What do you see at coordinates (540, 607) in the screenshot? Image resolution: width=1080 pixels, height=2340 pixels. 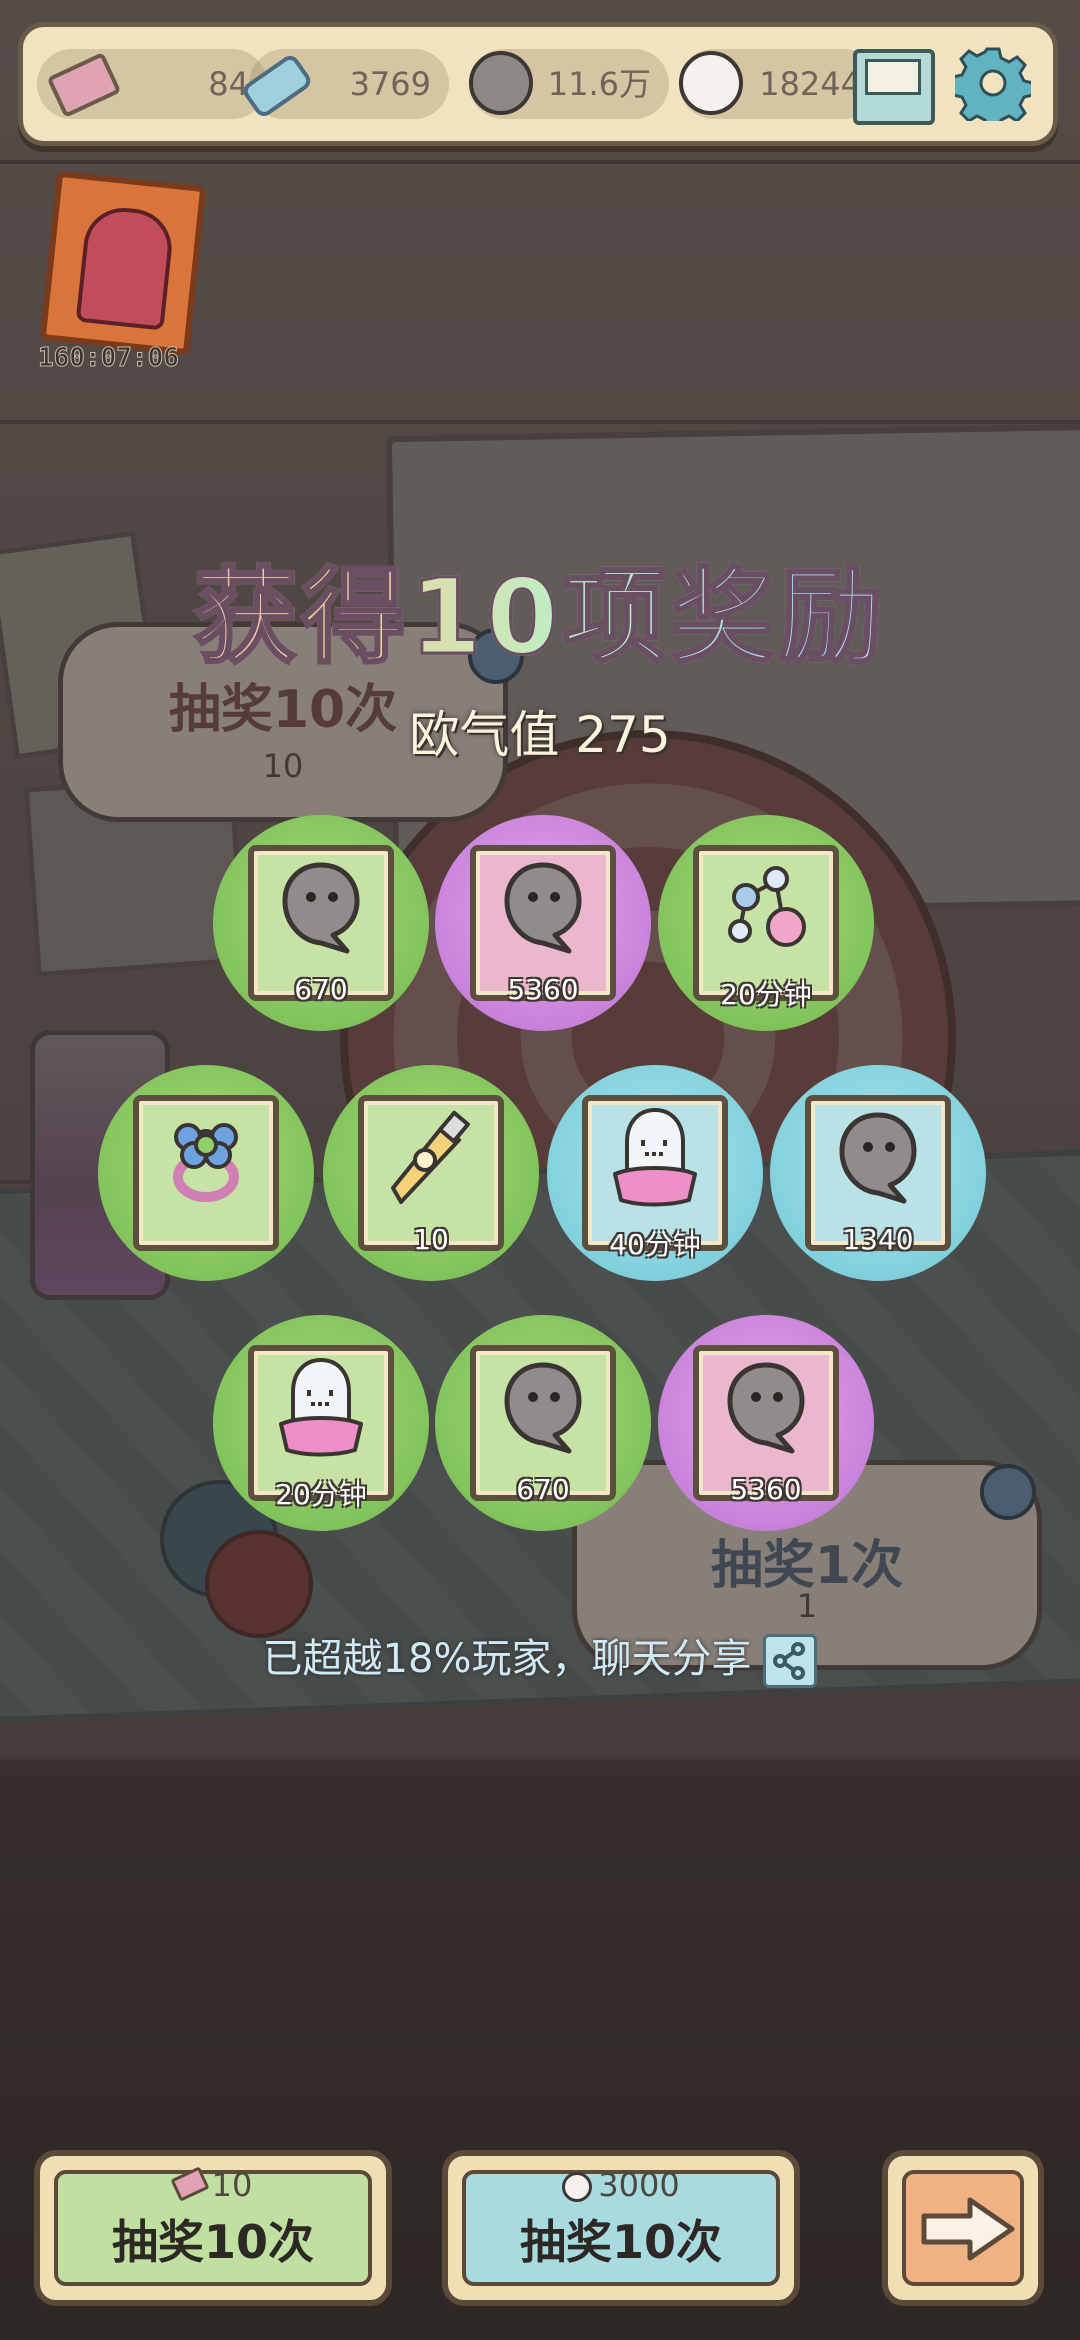 I see `result-title: 获得10项奖励` at bounding box center [540, 607].